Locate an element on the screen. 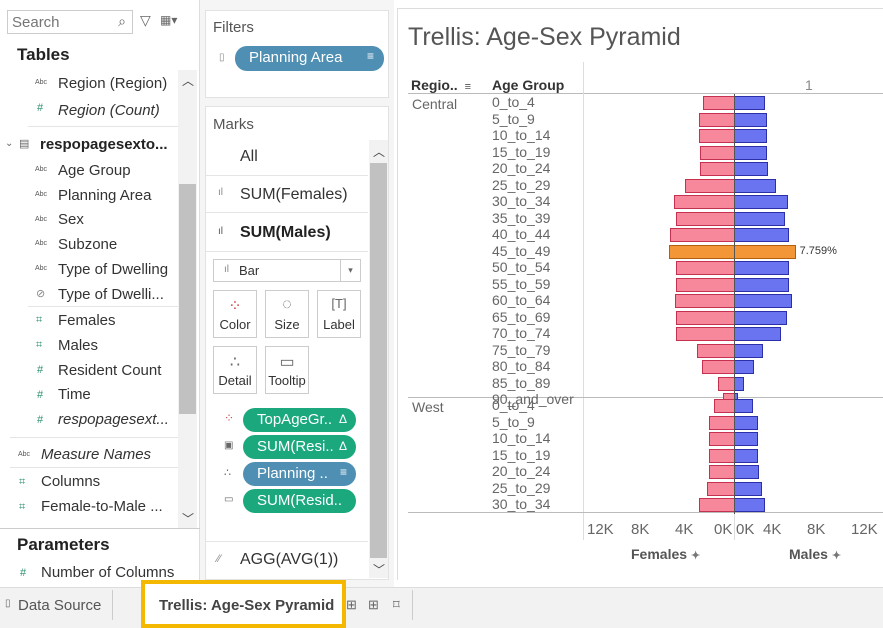 The width and height of the screenshot is (883, 628). col-header-age-group: Age Group is located at coordinates (528, 85).